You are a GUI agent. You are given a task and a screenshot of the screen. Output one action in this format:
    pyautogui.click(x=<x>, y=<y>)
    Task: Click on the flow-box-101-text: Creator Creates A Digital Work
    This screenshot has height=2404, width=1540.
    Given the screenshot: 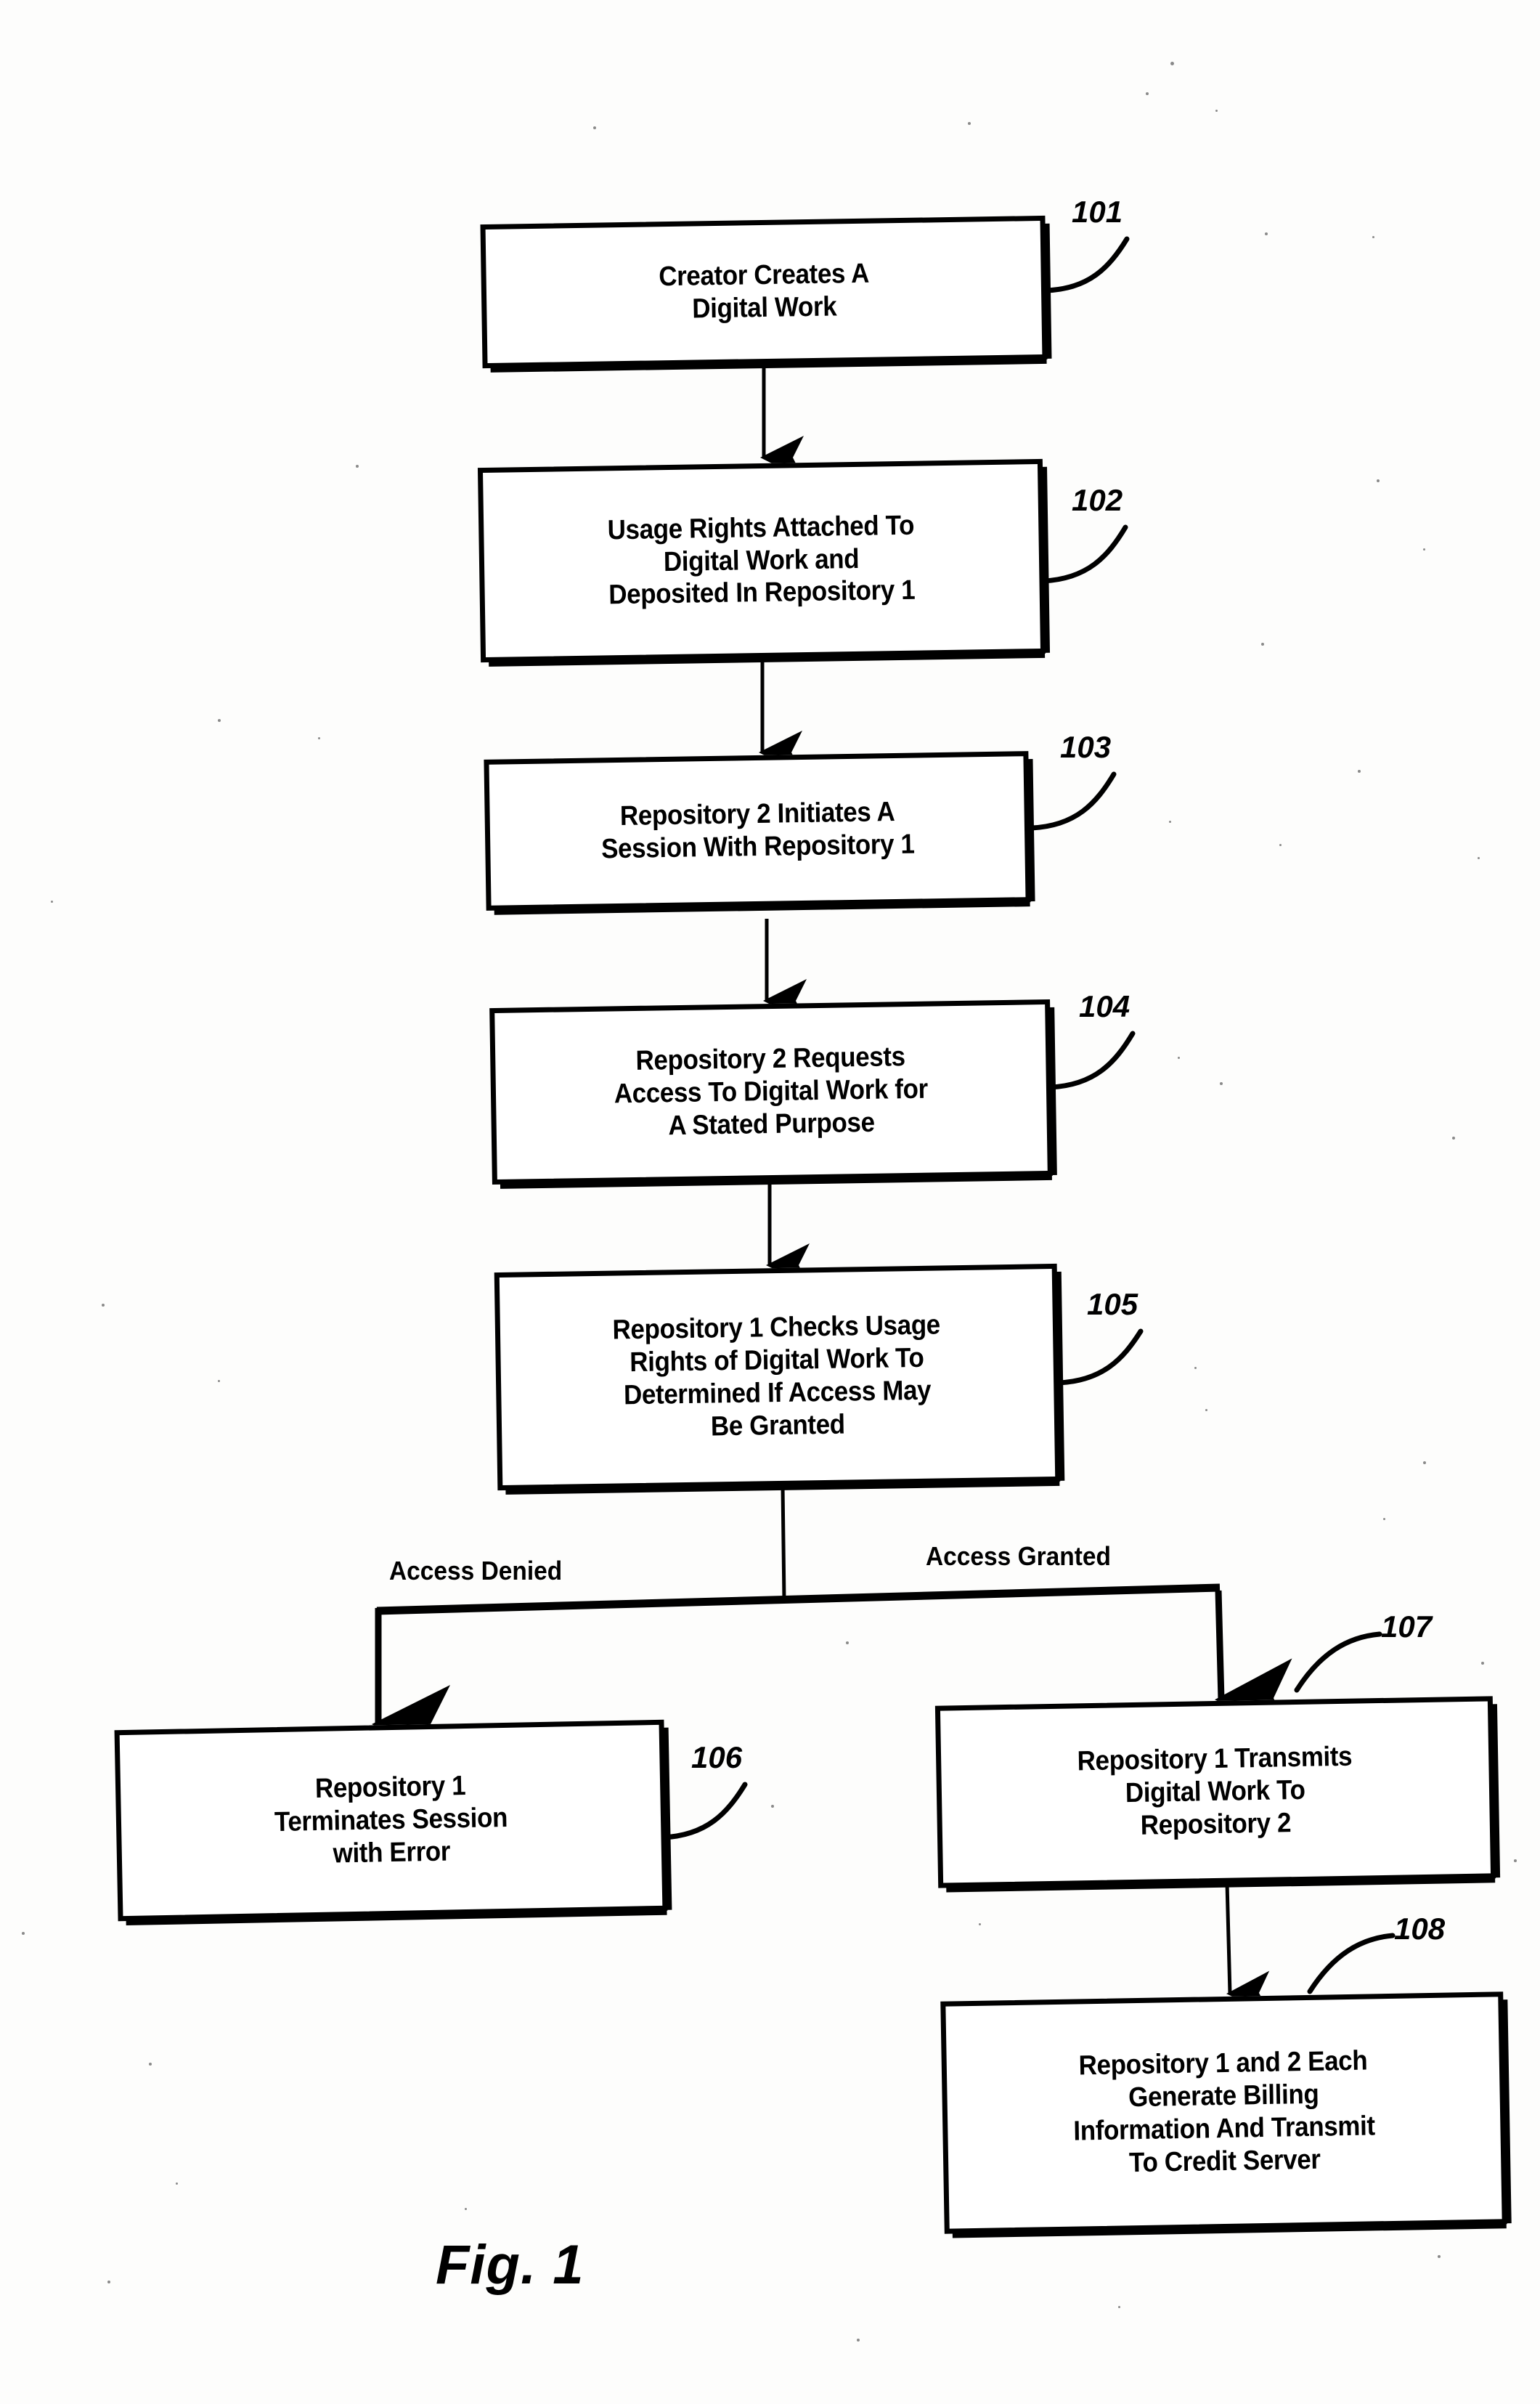 What is the action you would take?
    pyautogui.click(x=763, y=291)
    